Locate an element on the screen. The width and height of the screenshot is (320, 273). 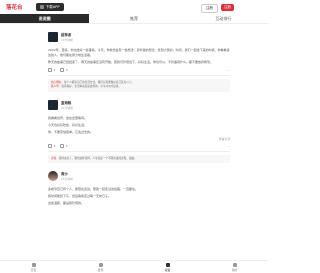
post-paragraph: 我看看世界，坐在这里等待。 is located at coordinates (68, 117).